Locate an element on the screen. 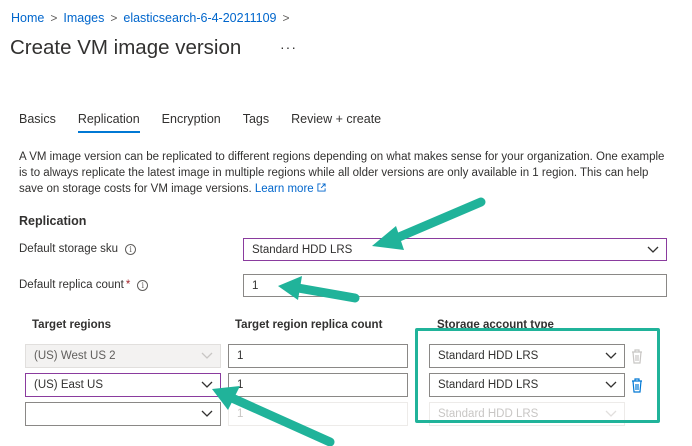  replica-count-input: 1 is located at coordinates (455, 285).